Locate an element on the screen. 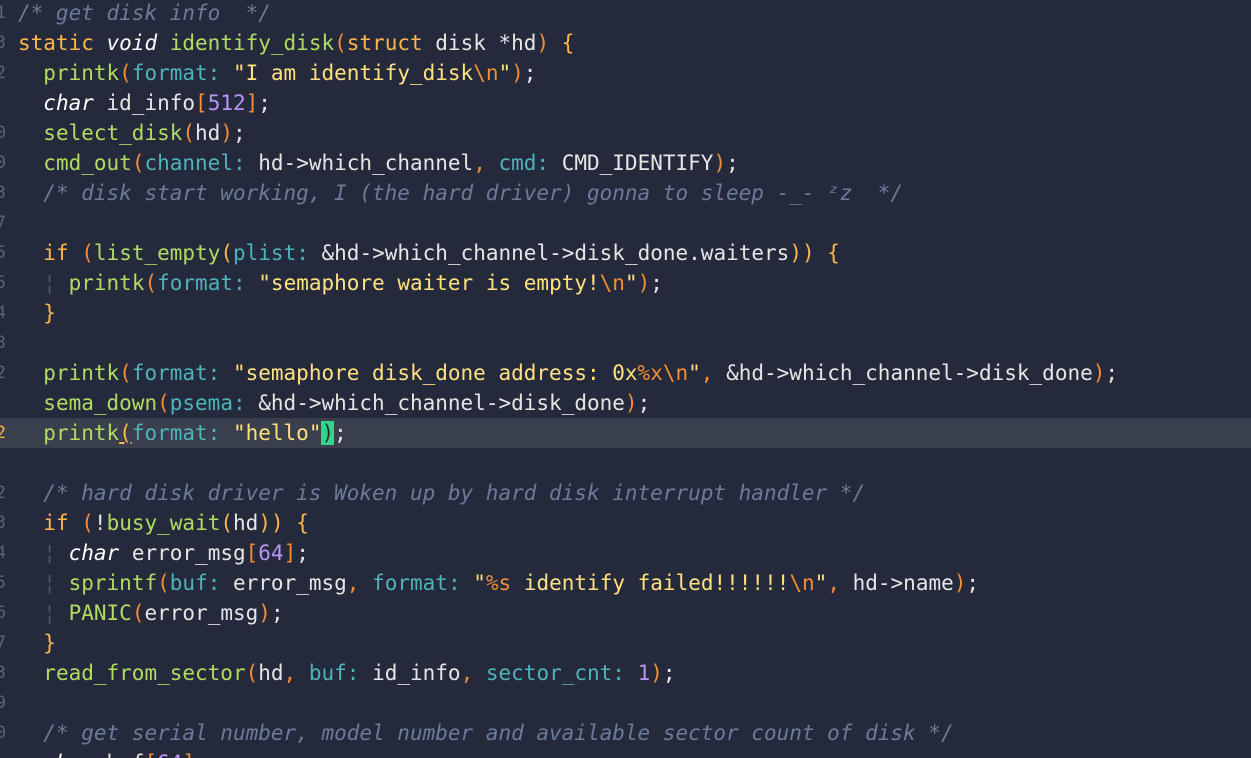  code-line: 4 } is located at coordinates (625, 313).